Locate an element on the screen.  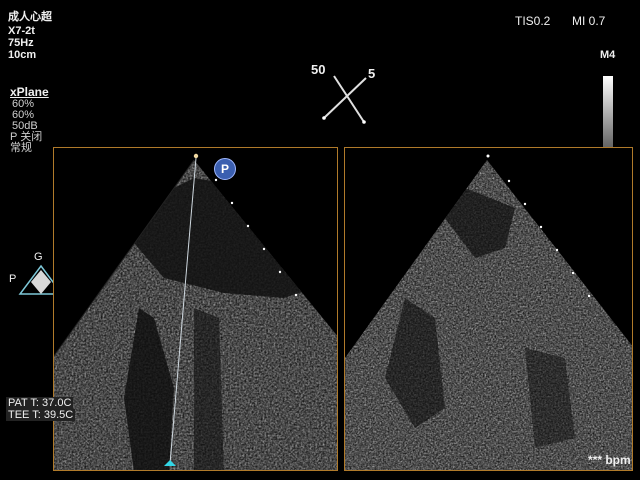
plane-angle-left: 50 is located at coordinates (318, 69).